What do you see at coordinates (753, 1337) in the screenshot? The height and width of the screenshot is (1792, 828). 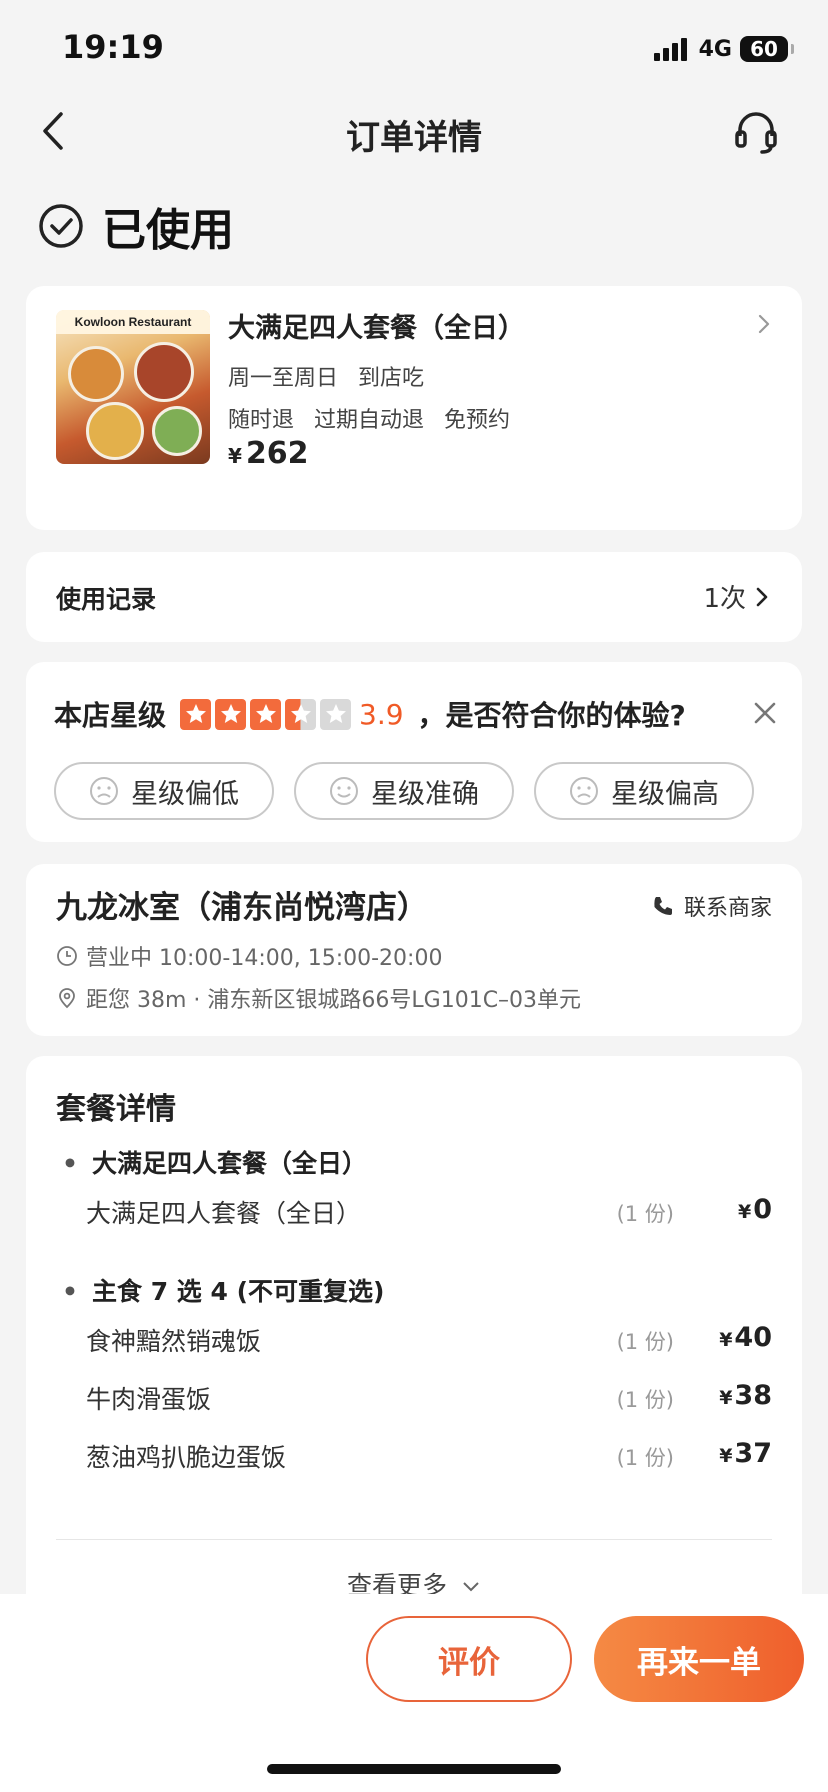 I see `package-item-price-value: 40` at bounding box center [753, 1337].